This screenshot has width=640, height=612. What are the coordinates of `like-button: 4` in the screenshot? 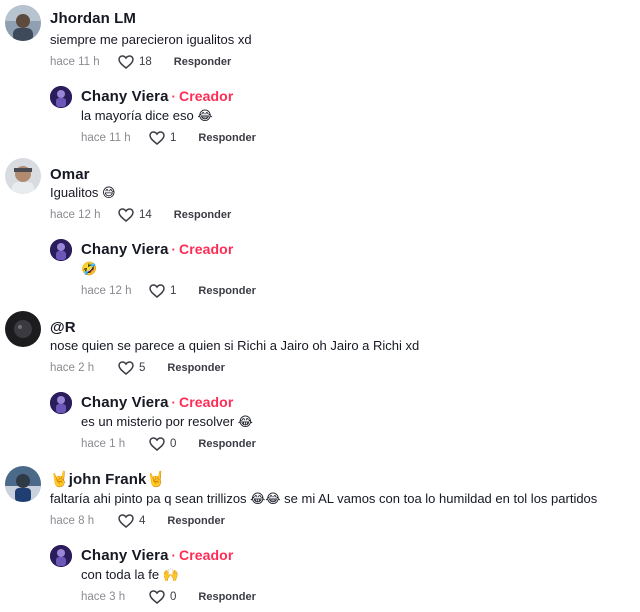 It's located at (131, 521).